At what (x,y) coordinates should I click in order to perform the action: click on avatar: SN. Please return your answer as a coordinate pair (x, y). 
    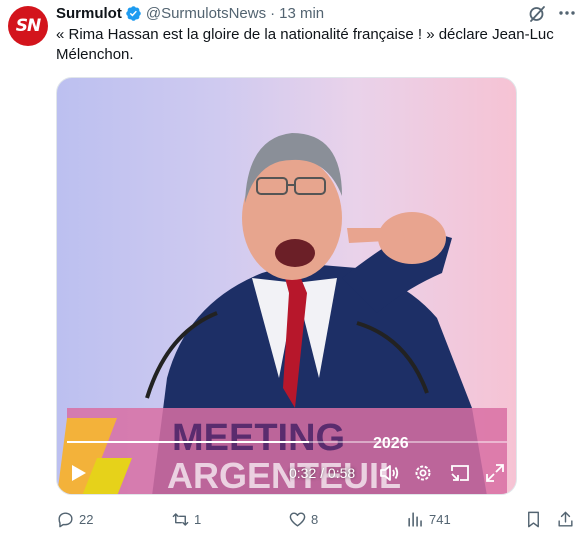
    Looking at the image, I should click on (28, 26).